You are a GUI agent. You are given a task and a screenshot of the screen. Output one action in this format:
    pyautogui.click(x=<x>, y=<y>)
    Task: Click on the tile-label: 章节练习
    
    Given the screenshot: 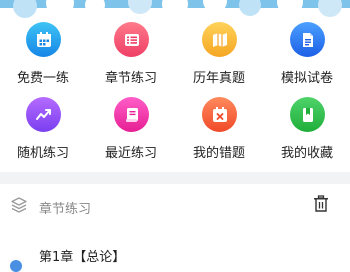 What is the action you would take?
    pyautogui.click(x=130, y=78)
    